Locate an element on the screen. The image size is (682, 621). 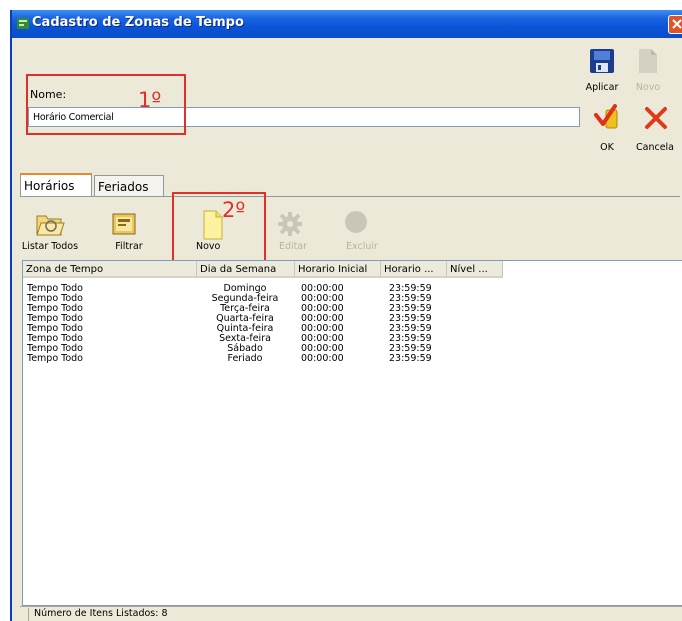
table-row: Tempo Todo Terça-feira 00:00:00 23:59:59 is located at coordinates (352, 309).